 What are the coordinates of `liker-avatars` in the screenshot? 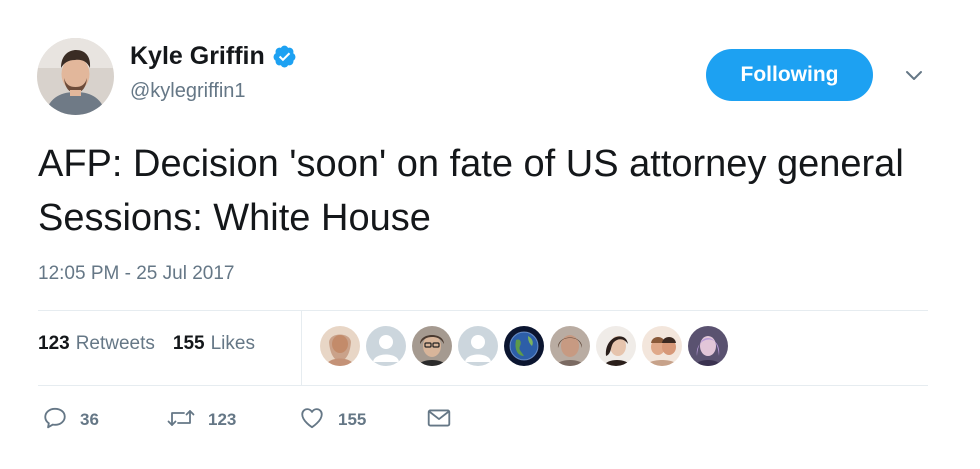 It's located at (527, 346).